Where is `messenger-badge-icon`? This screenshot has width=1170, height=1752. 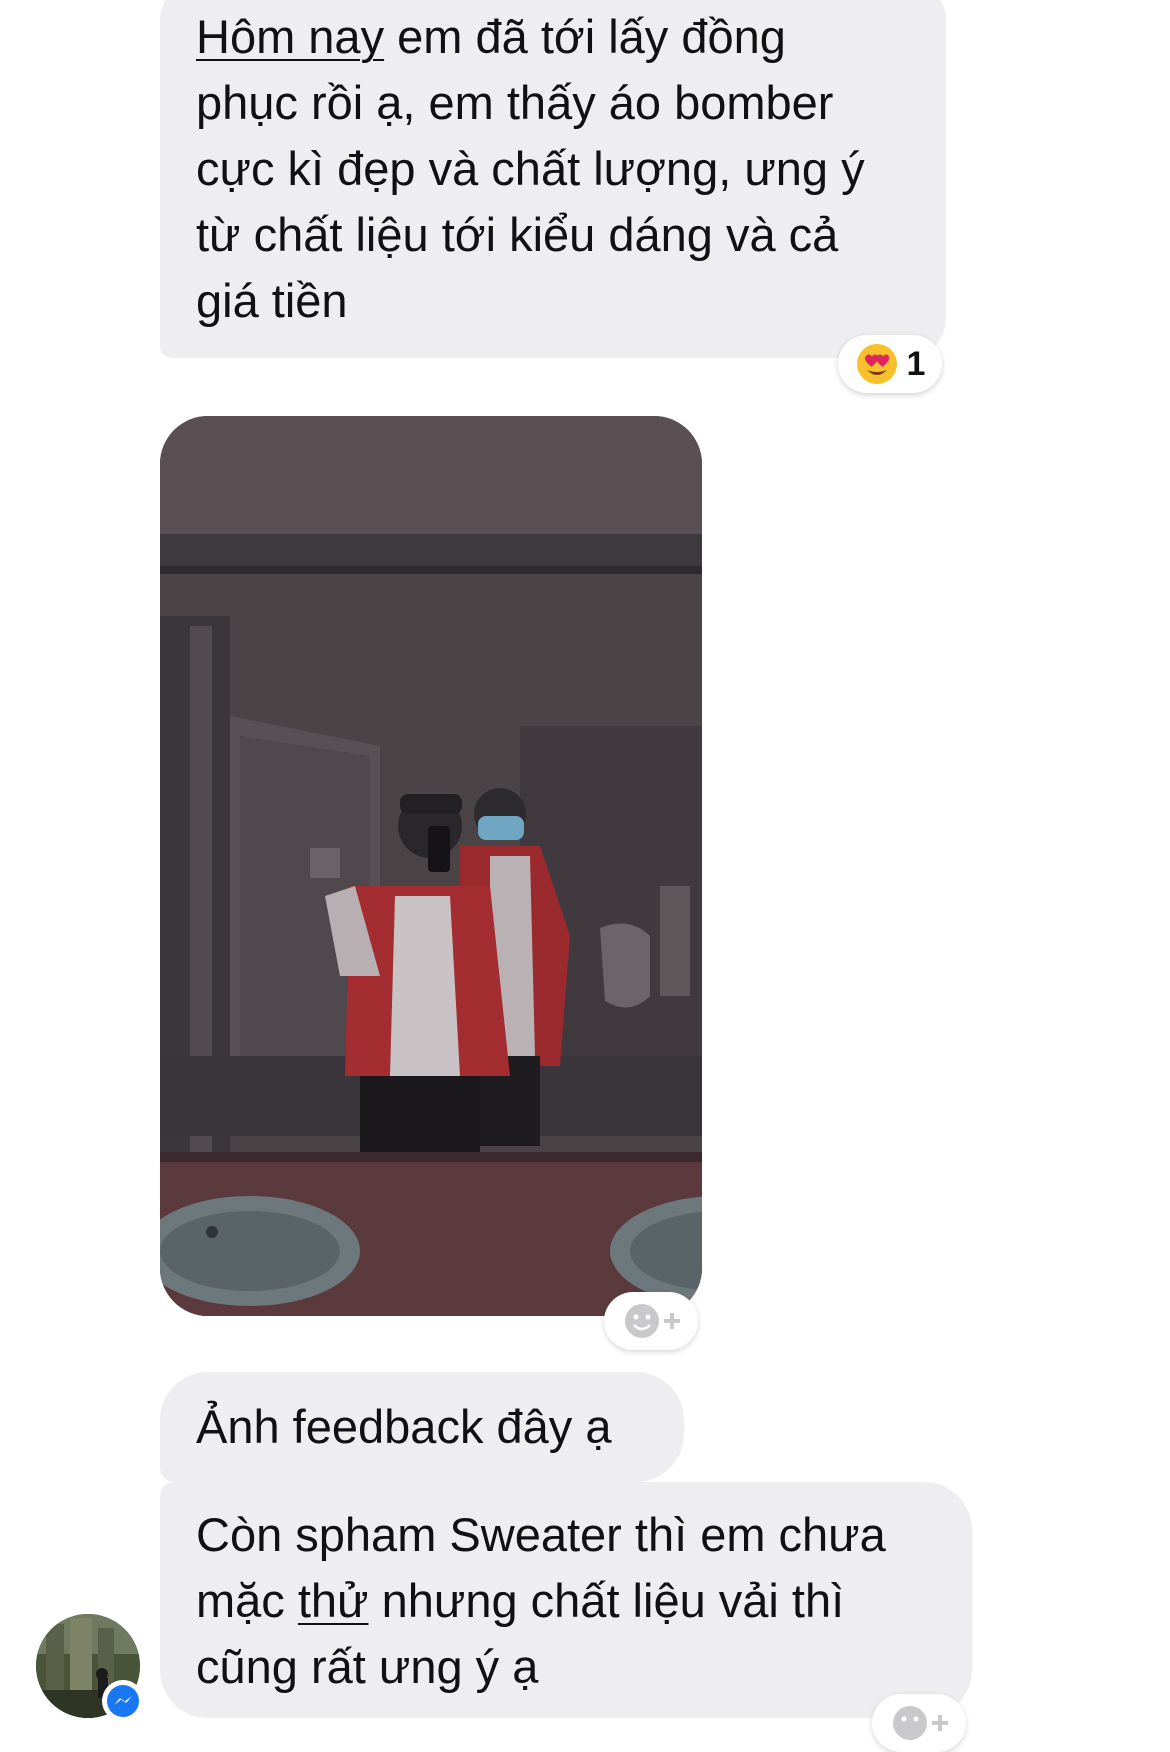
messenger-badge-icon is located at coordinates (123, 1701).